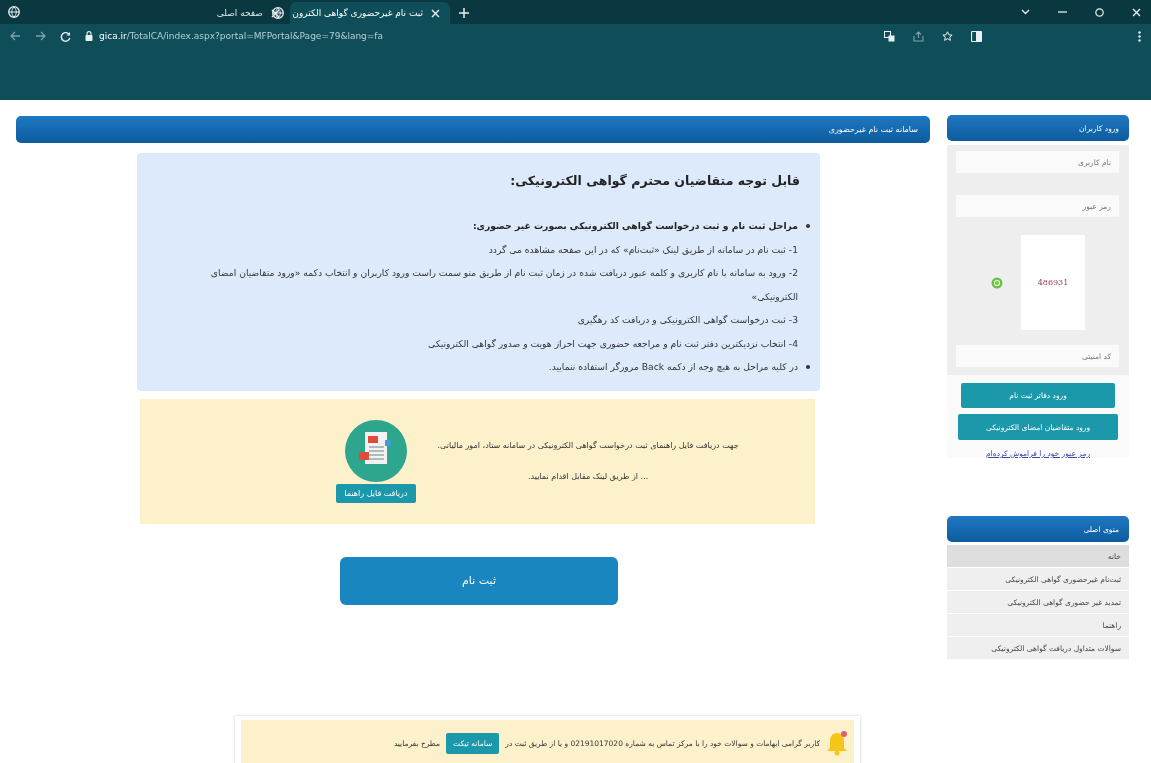 This screenshot has height=763, width=1151. What do you see at coordinates (210, 13) in the screenshot?
I see `browser-tab: صفحه اصلی` at bounding box center [210, 13].